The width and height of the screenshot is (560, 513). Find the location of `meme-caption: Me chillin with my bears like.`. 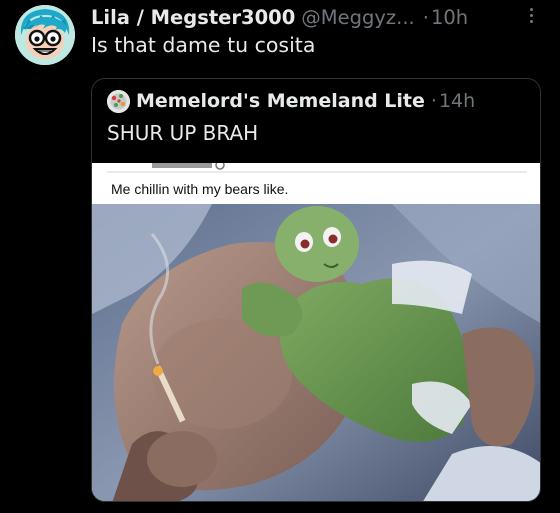

meme-caption: Me chillin with my bears like. is located at coordinates (200, 189).